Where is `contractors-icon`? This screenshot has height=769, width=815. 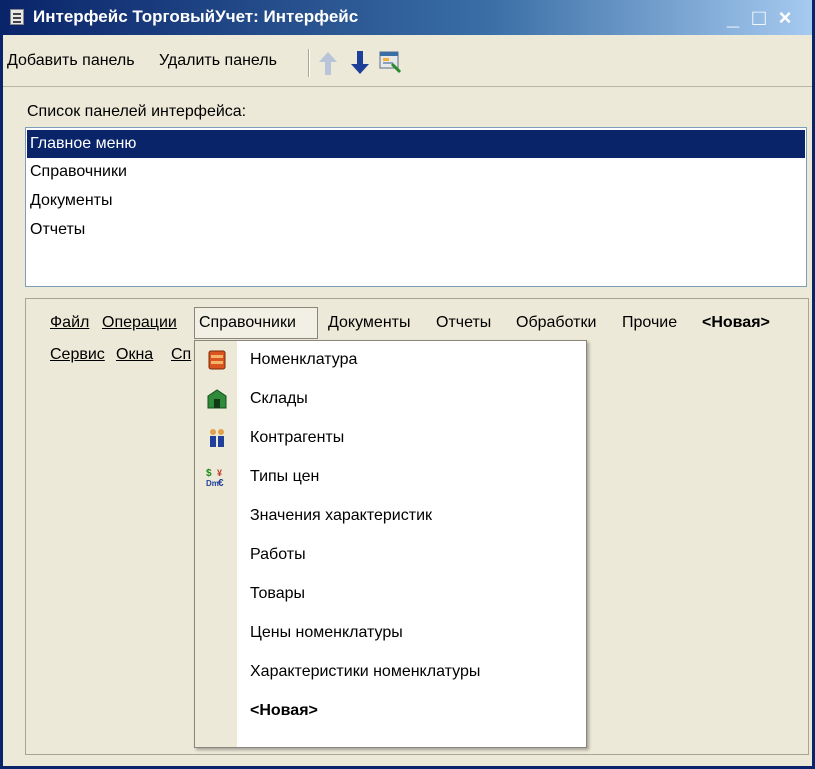 contractors-icon is located at coordinates (217, 438).